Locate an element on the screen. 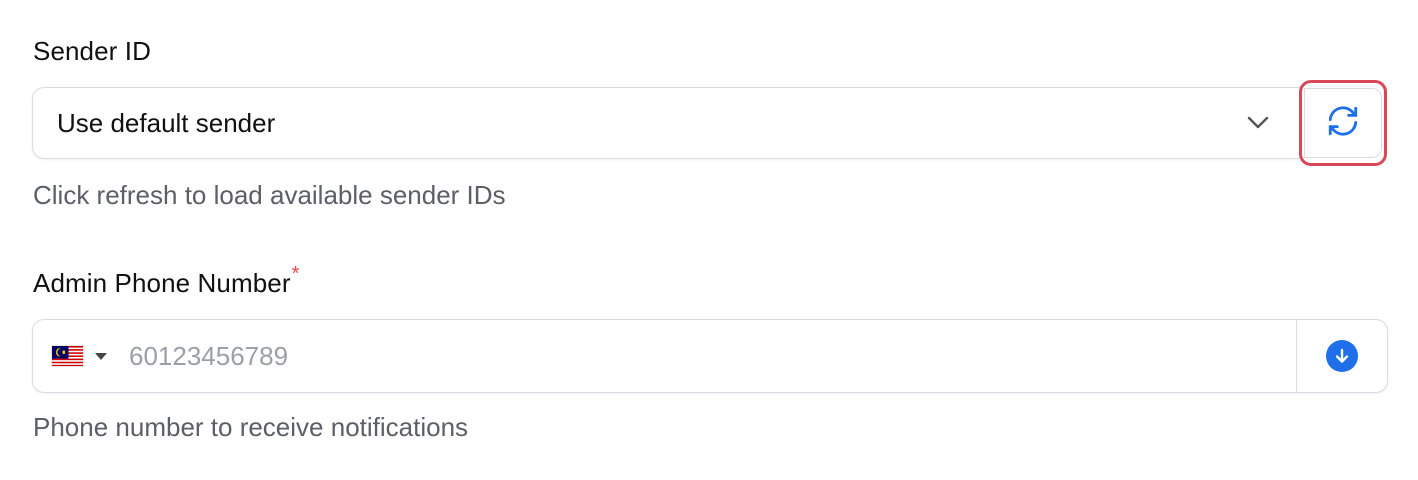  admin-phone-field is located at coordinates (710, 356).